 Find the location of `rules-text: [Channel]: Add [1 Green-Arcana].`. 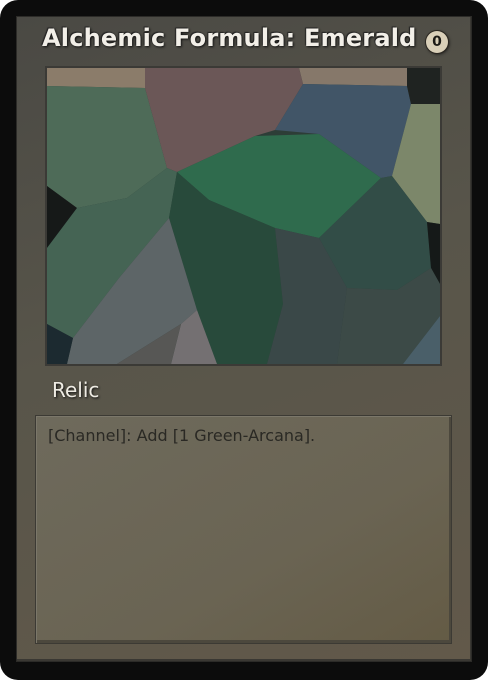

rules-text: [Channel]: Add [1 Green-Arcana]. is located at coordinates (182, 435).